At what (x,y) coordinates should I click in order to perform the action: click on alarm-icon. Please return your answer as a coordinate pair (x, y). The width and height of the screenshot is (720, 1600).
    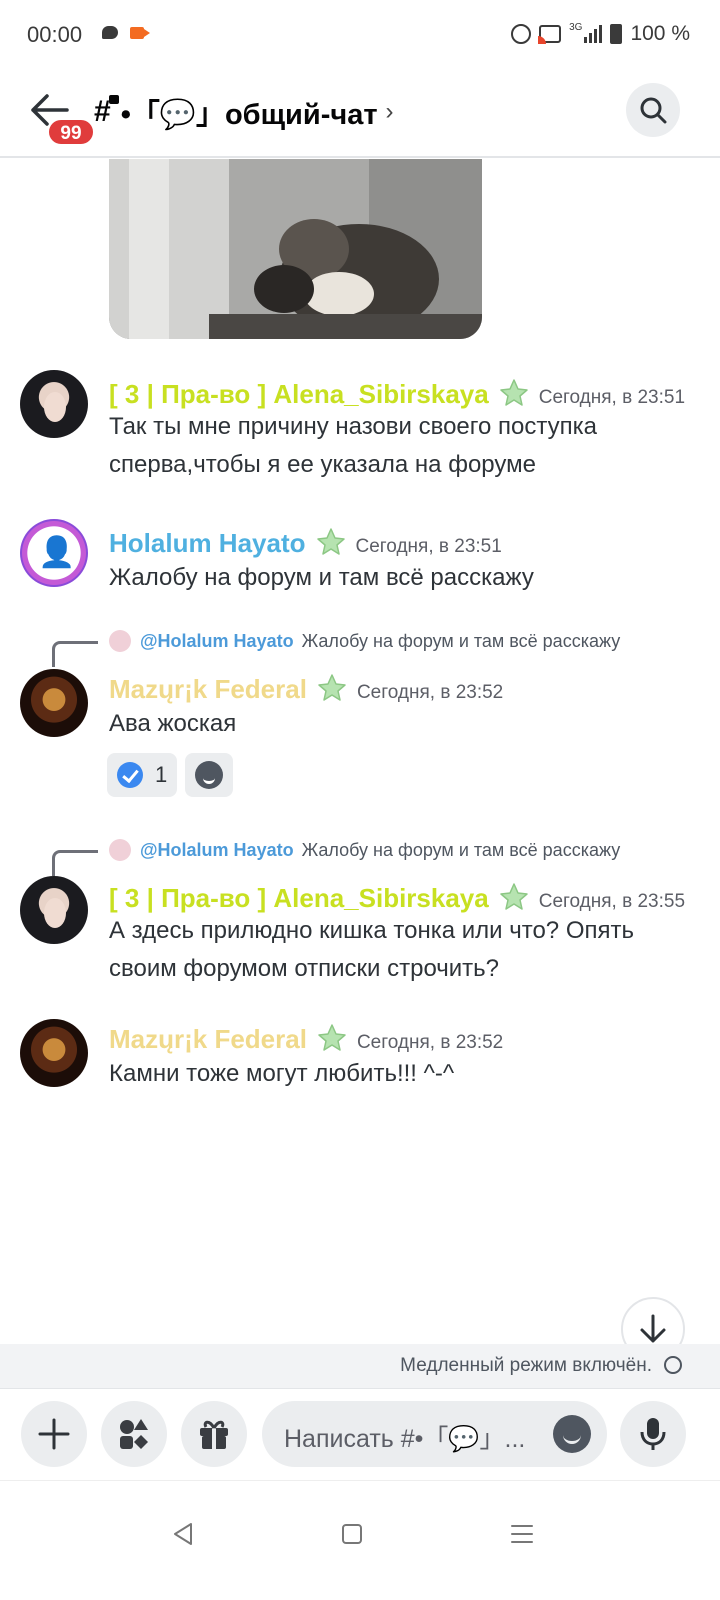
    Looking at the image, I should click on (521, 34).